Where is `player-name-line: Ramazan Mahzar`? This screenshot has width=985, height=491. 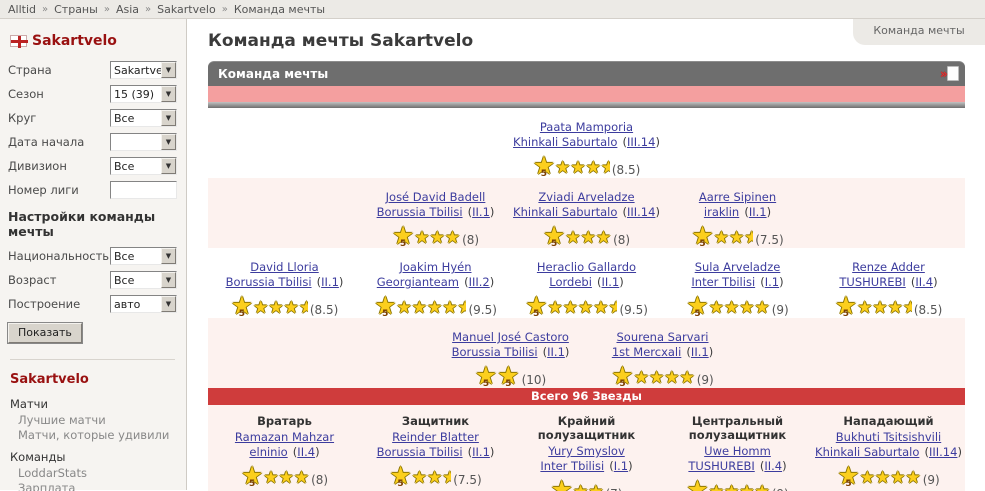 player-name-line: Ramazan Mahzar is located at coordinates (284, 436).